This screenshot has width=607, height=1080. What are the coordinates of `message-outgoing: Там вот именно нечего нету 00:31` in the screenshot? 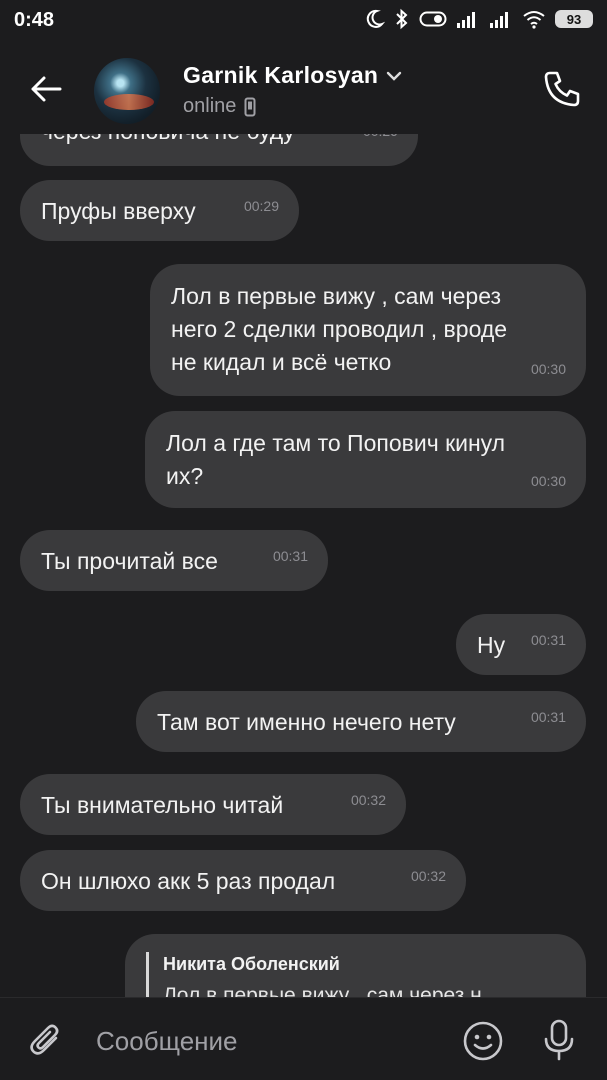 It's located at (361, 721).